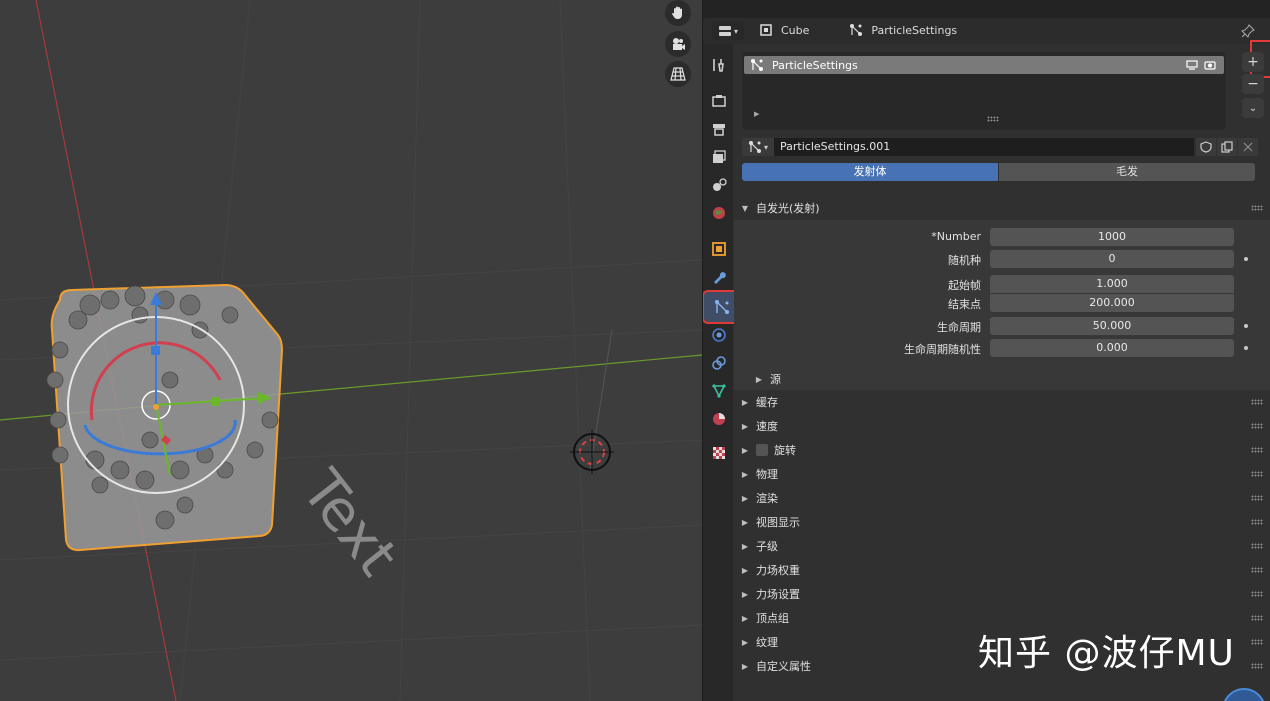 Image resolution: width=1270 pixels, height=701 pixels. Describe the element at coordinates (719, 277) in the screenshot. I see `tab-modifiers` at that location.